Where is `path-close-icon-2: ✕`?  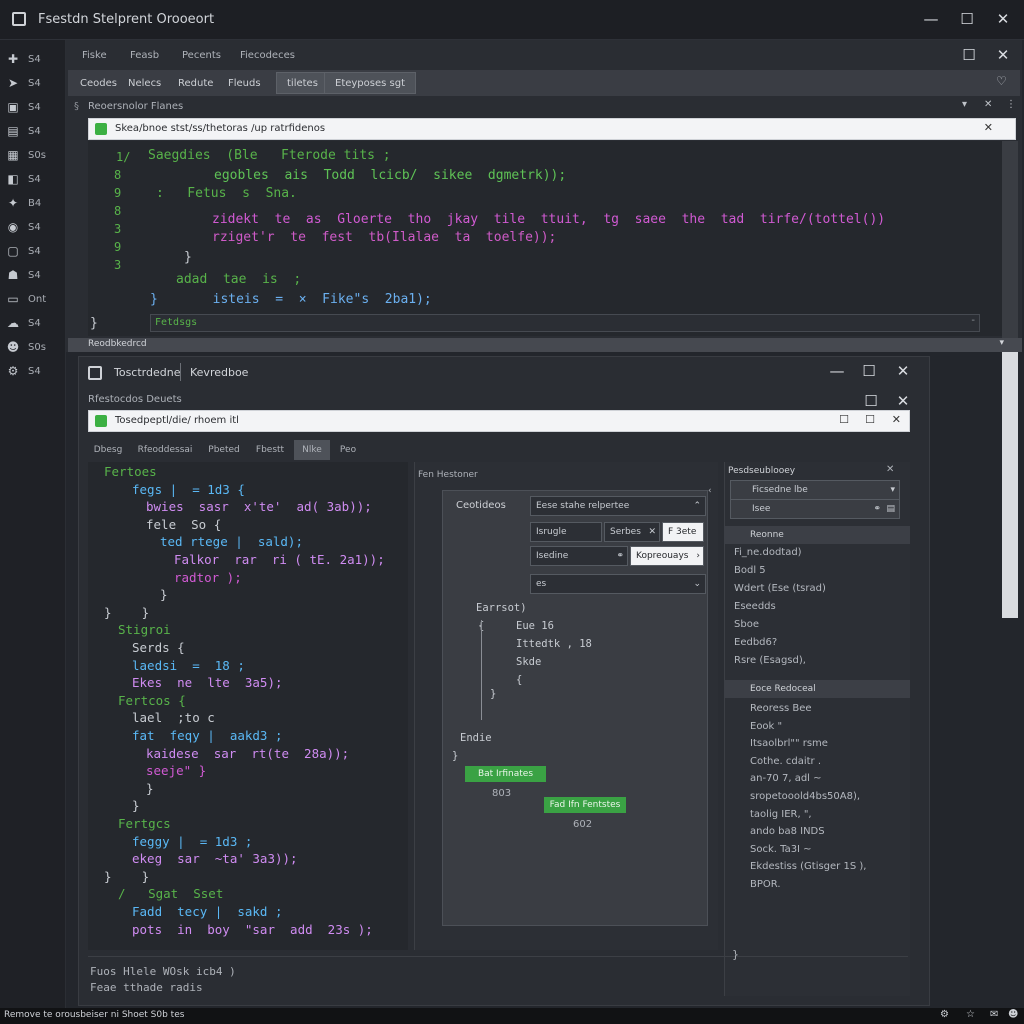
path-close-icon-2: ✕ is located at coordinates (896, 419).